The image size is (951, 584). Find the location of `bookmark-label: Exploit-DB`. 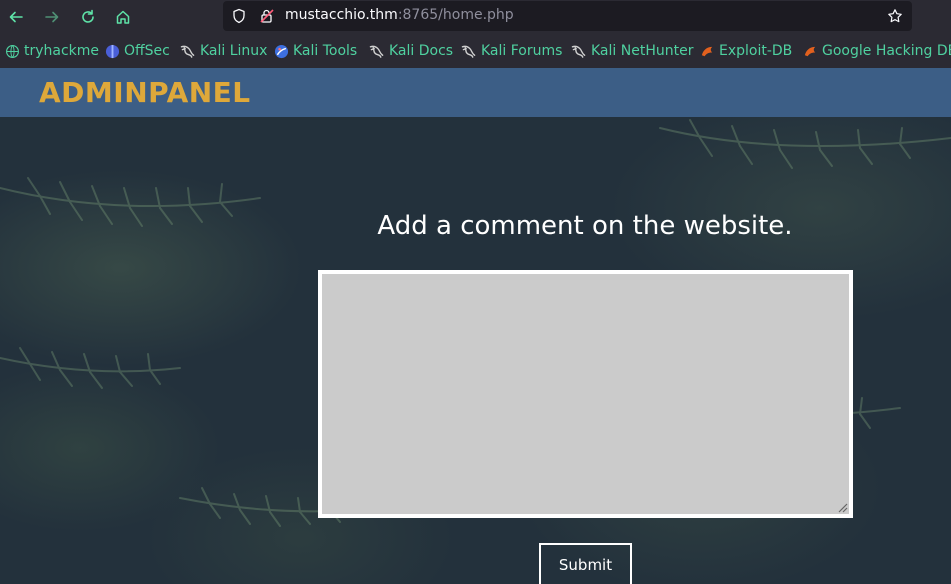

bookmark-label: Exploit-DB is located at coordinates (756, 51).